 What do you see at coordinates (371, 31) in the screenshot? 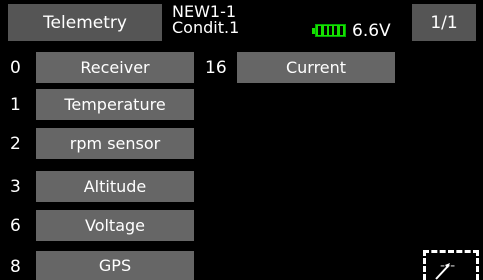
I see `voltage-readout: 6.6V` at bounding box center [371, 31].